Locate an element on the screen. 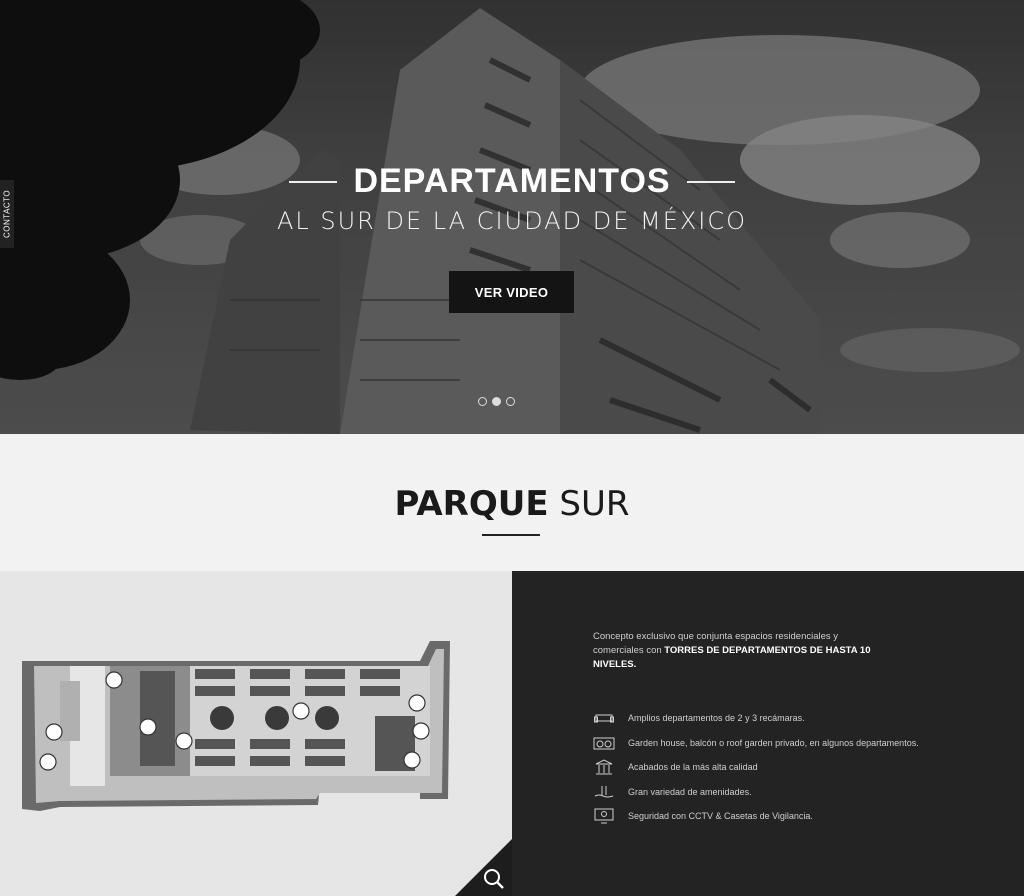 The image size is (1024, 896). hero-subtitle: AL SUR DE LA CIUDAD DE MÉXICO is located at coordinates (512, 221).